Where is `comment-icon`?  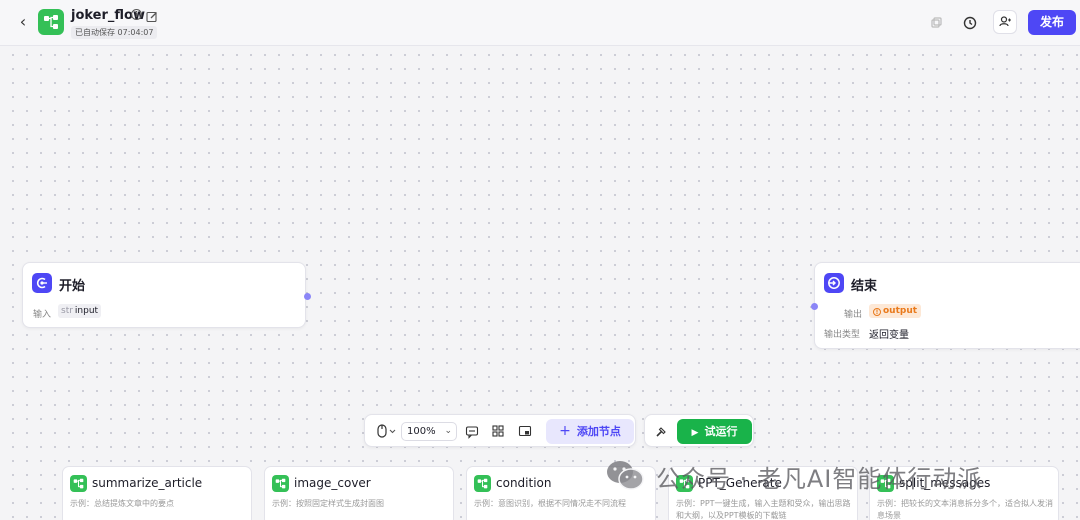 comment-icon is located at coordinates (472, 431).